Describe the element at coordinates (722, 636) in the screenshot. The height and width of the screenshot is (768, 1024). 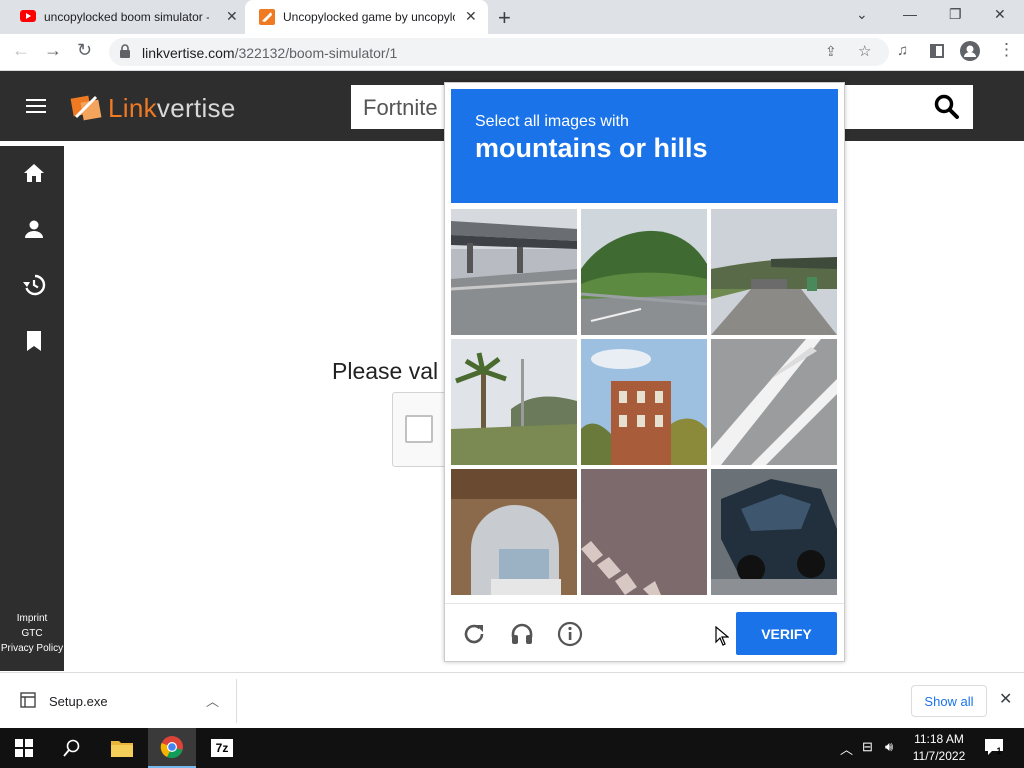
I see `mouse-cursor-icon` at that location.